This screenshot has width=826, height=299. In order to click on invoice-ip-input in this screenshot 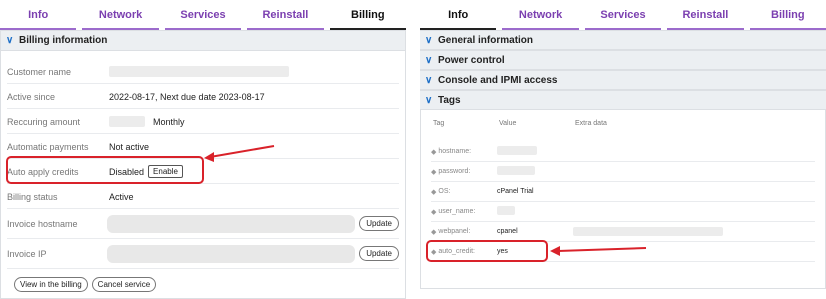, I will do `click(231, 253)`.